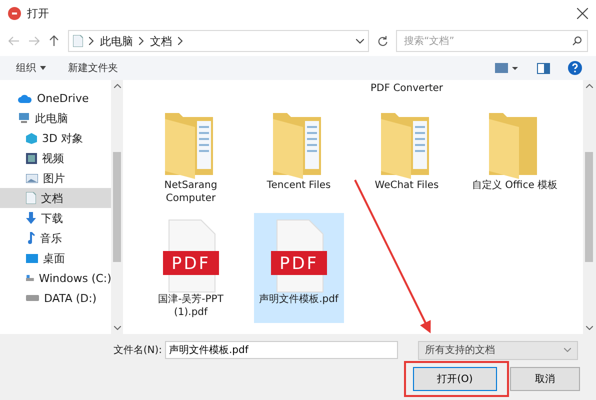 This screenshot has width=596, height=400. What do you see at coordinates (30, 238) in the screenshot?
I see `music-note-icon` at bounding box center [30, 238].